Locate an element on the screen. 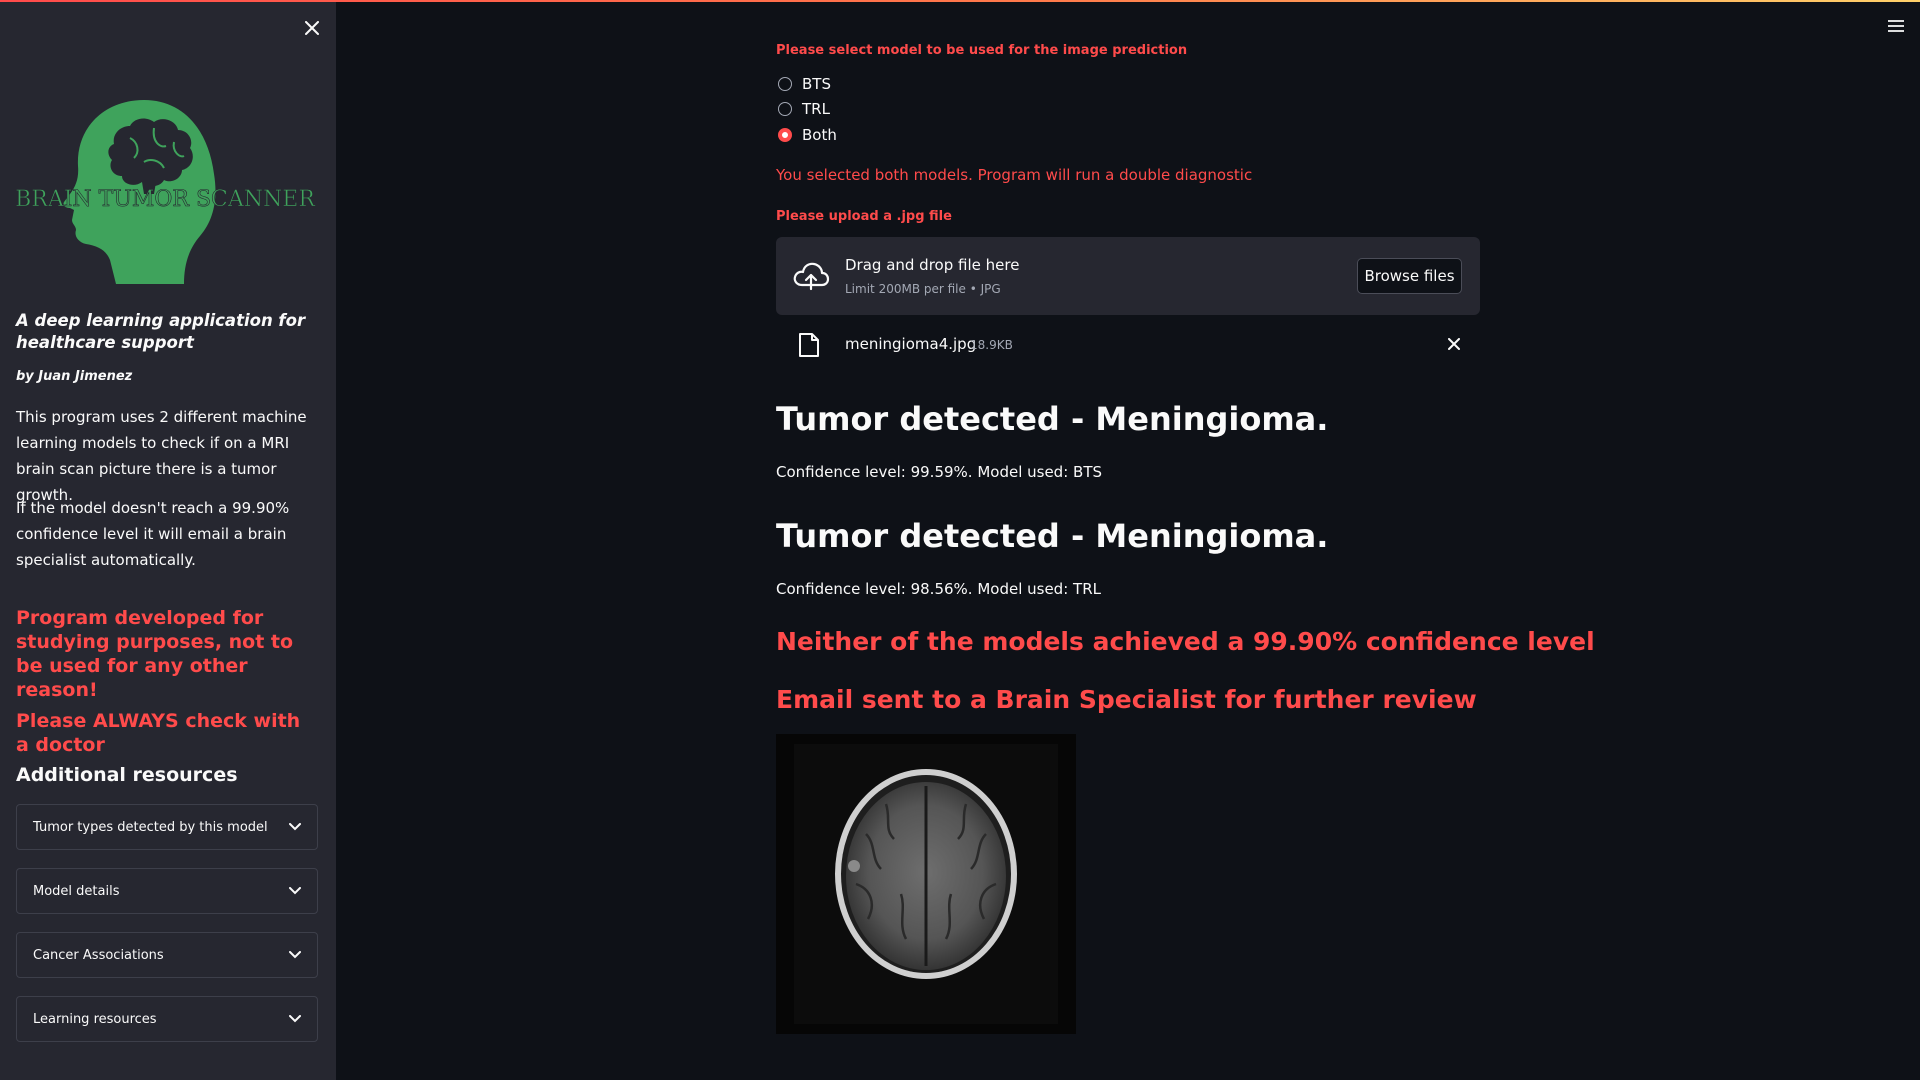 The height and width of the screenshot is (1080, 1920). author-credit: by Juan Jimenez is located at coordinates (74, 376).